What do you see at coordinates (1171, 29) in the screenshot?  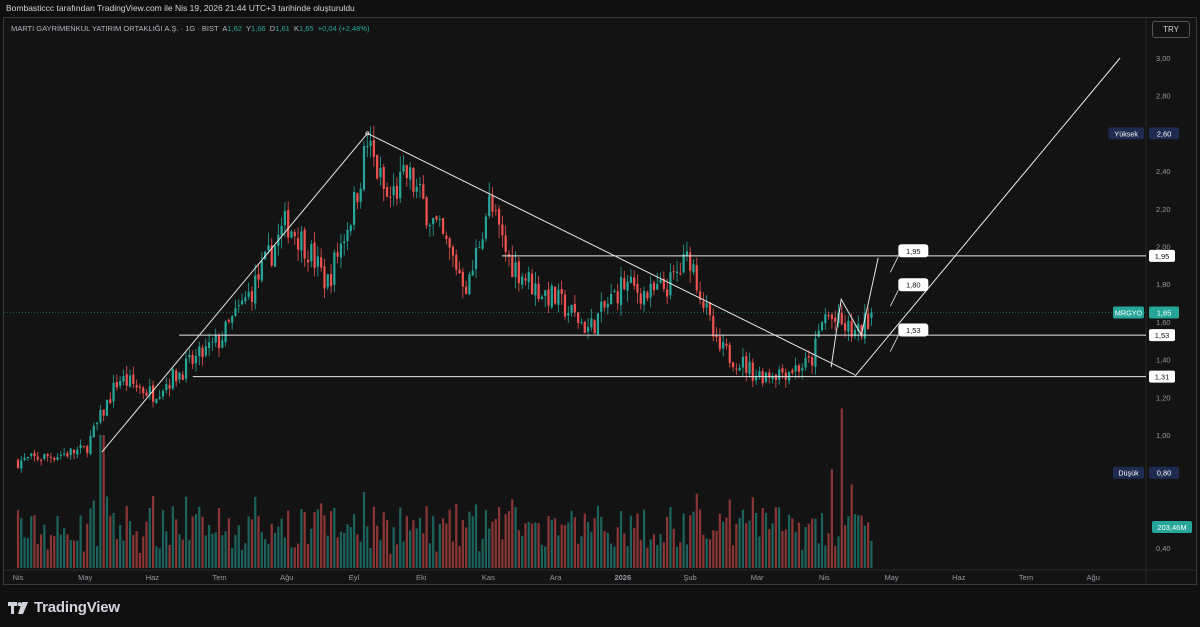 I see `currency-button: TRY` at bounding box center [1171, 29].